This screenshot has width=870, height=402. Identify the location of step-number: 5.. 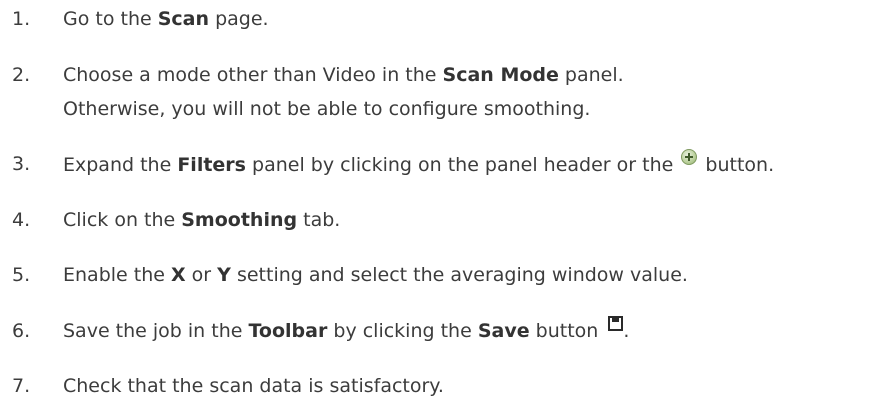
(21, 275).